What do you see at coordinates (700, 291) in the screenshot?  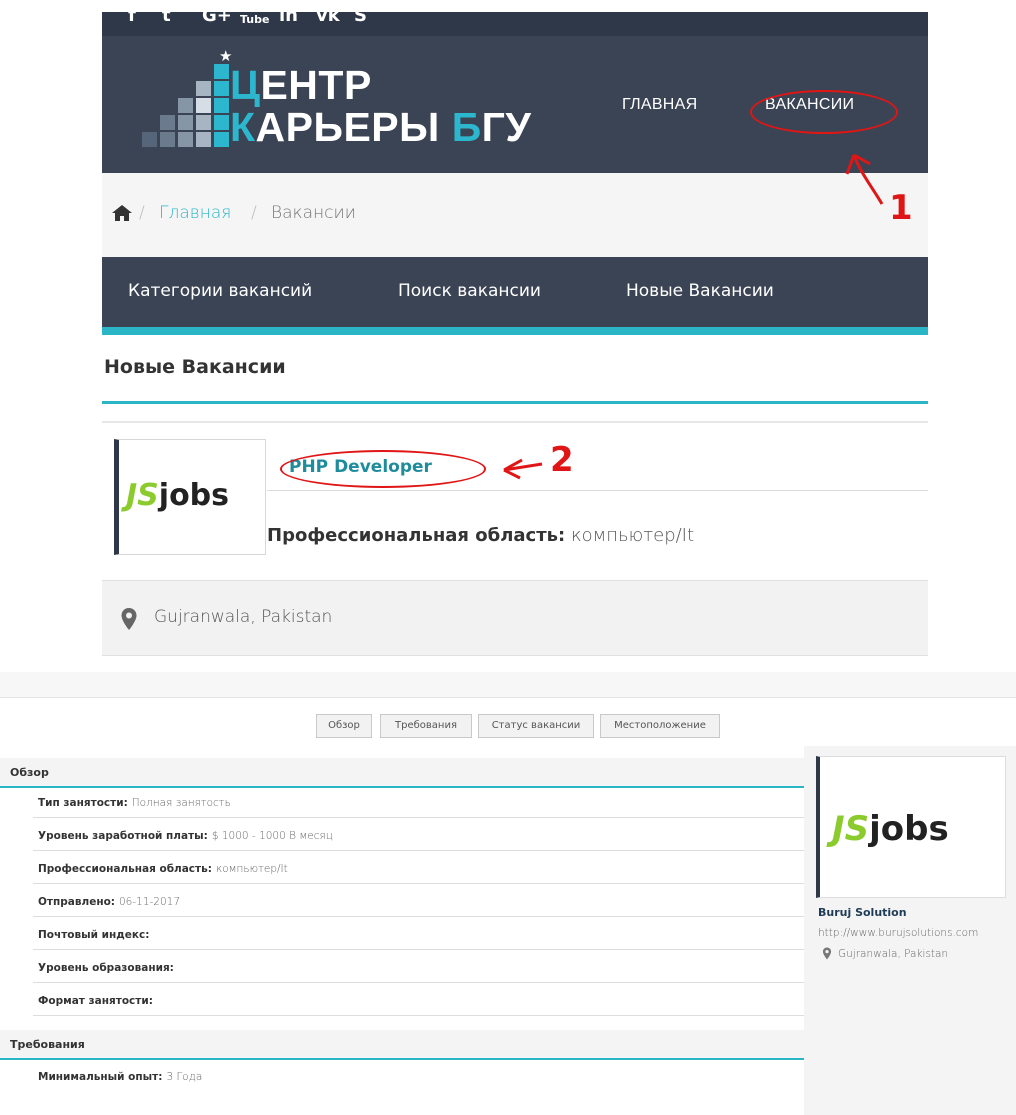 I see `tab-new-vacancies: Новые Вакансии` at bounding box center [700, 291].